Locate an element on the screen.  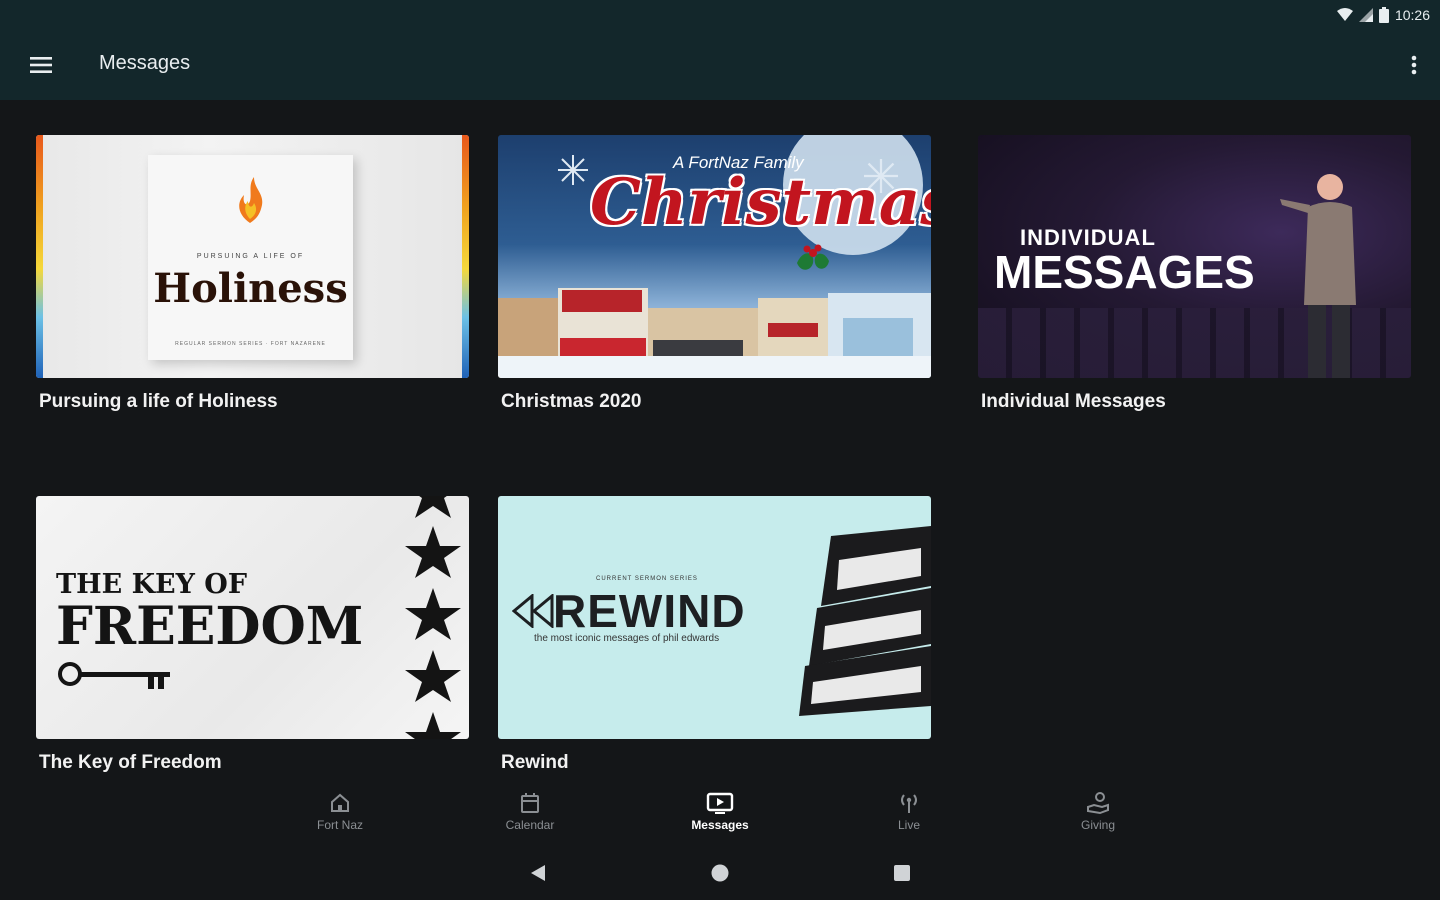
system-recents-button is located at coordinates (902, 873).